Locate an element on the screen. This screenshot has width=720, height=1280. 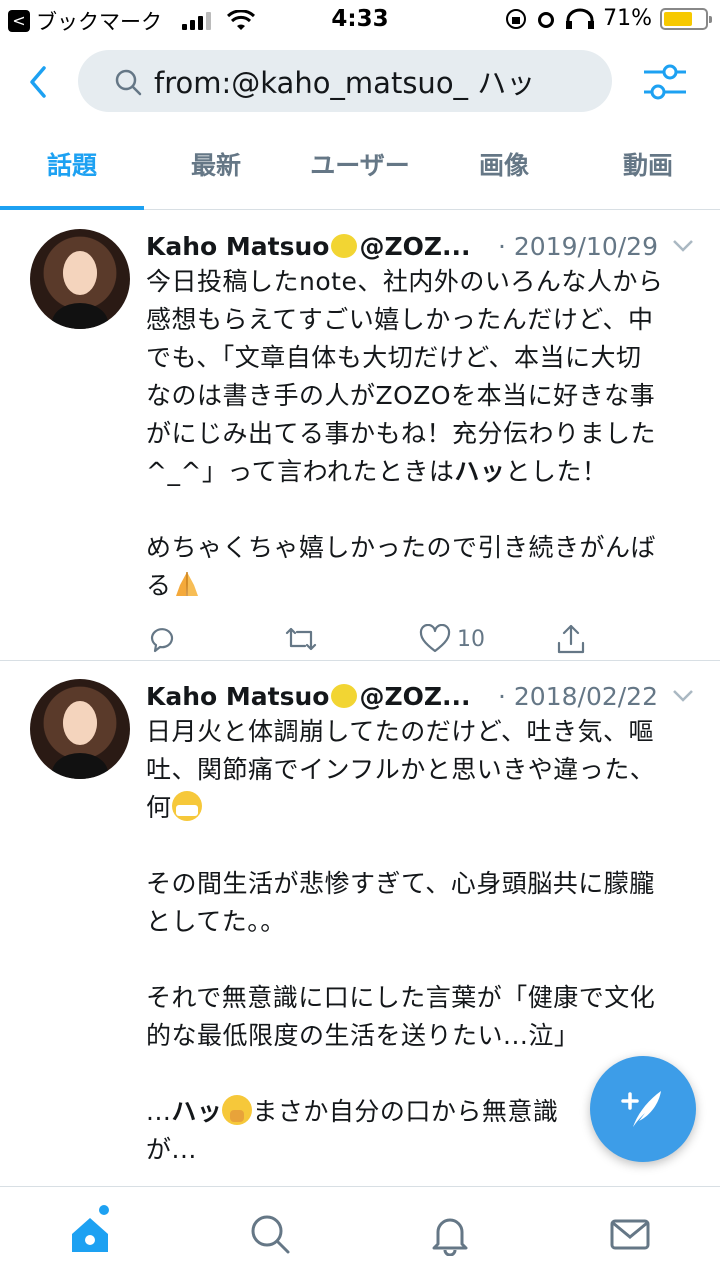
explore-icon is located at coordinates (270, 1234).